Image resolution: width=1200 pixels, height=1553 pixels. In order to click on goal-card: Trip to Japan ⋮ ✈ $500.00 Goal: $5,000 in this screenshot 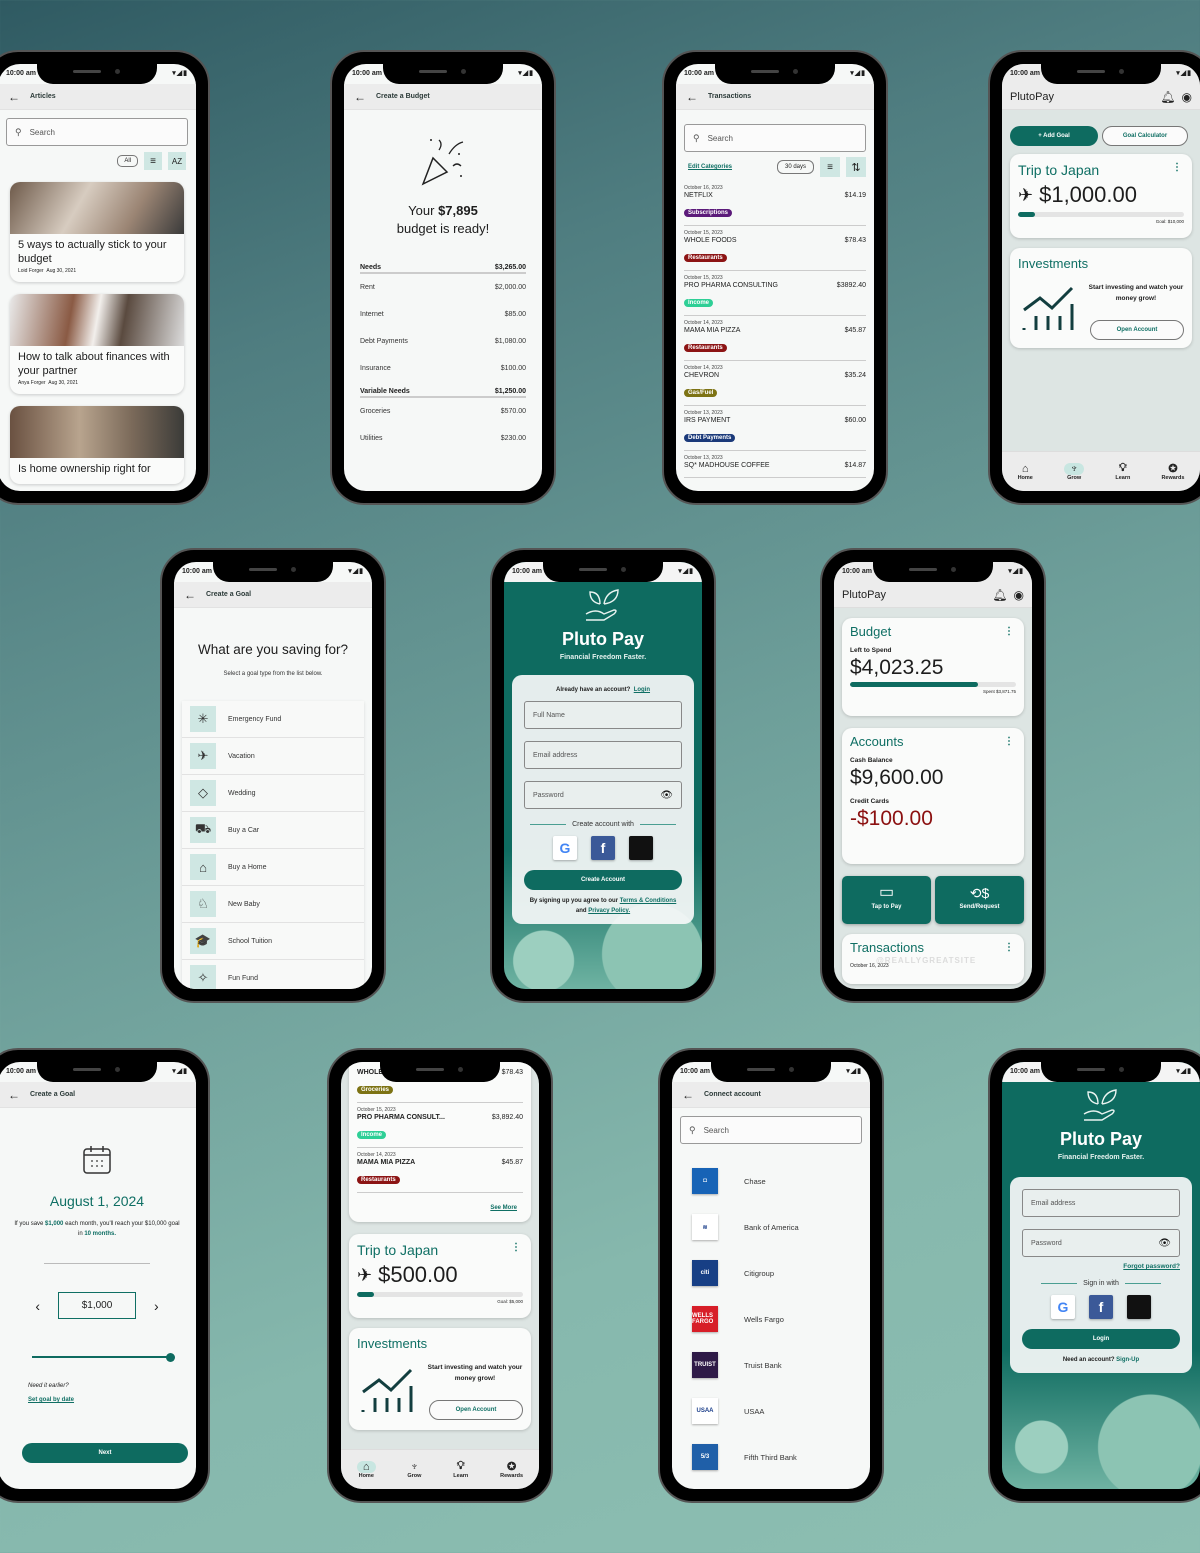, I will do `click(440, 1276)`.